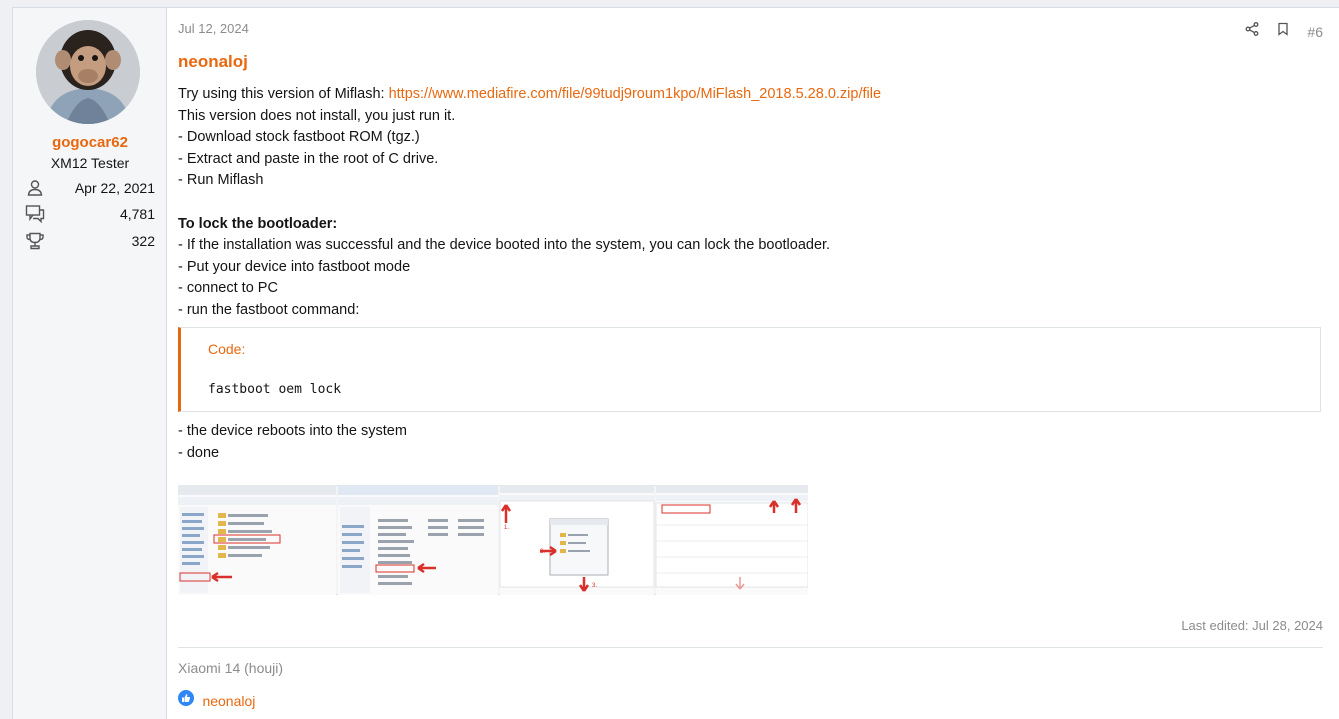  Describe the element at coordinates (269, 309) in the screenshot. I see `body-line: - run the fastboot command:` at that location.